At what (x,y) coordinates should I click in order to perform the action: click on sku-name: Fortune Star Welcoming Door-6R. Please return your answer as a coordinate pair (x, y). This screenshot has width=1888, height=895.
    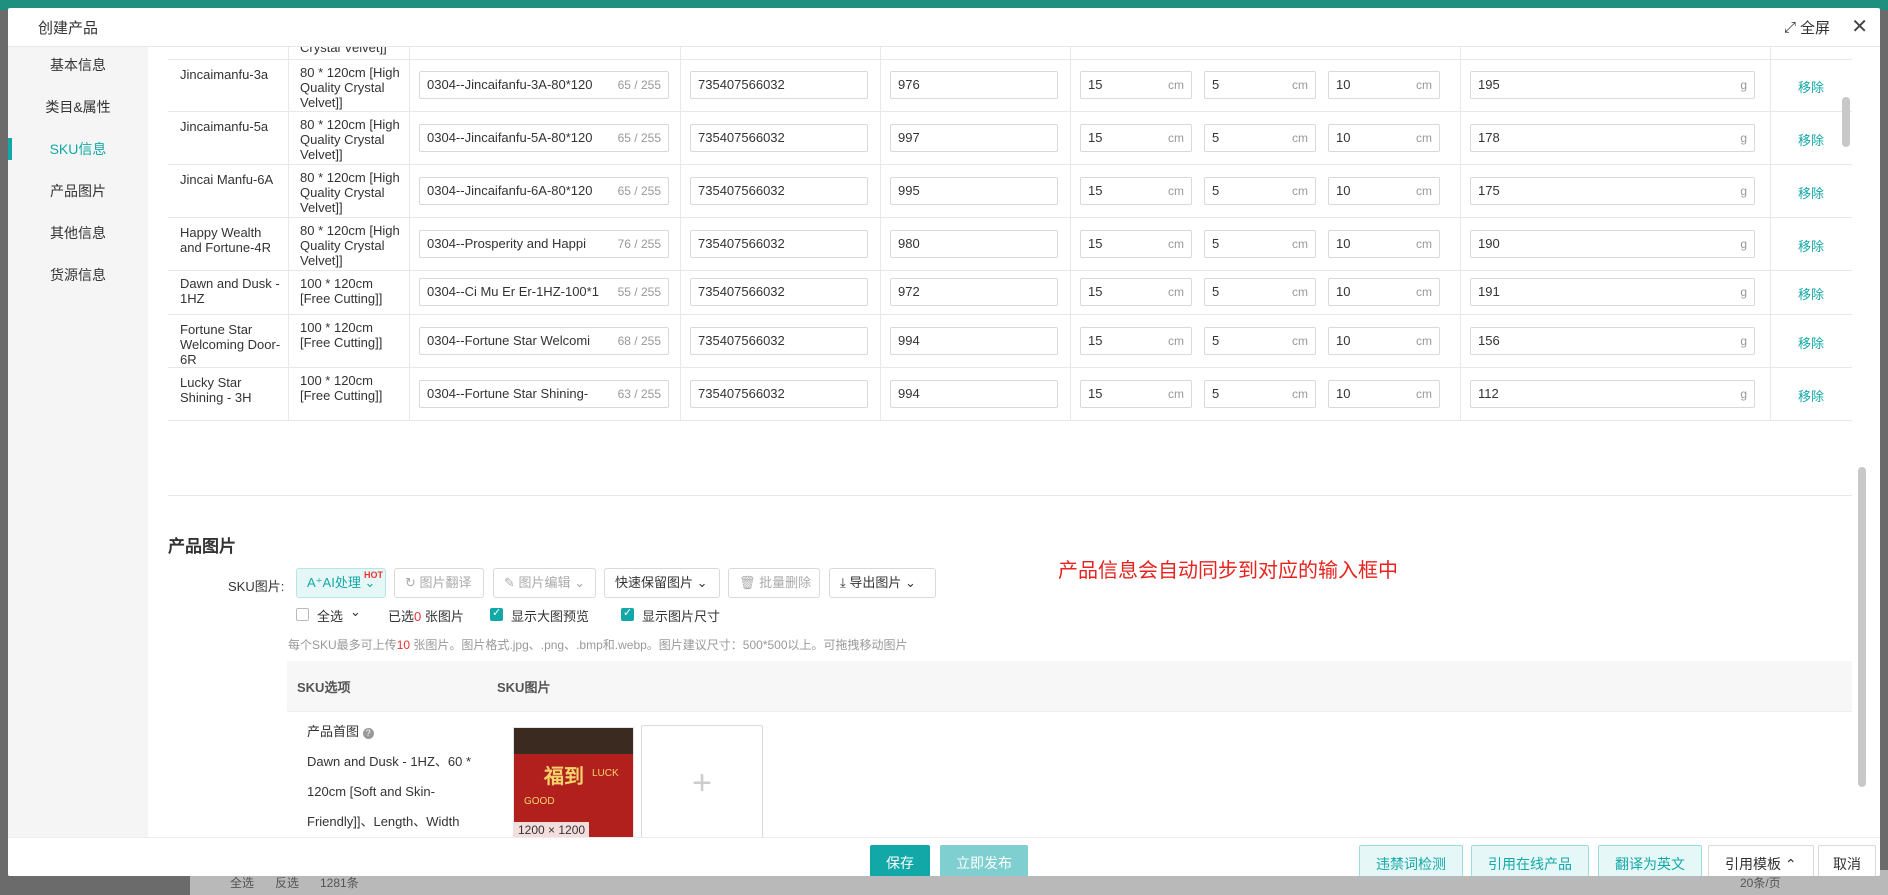
    Looking at the image, I should click on (230, 344).